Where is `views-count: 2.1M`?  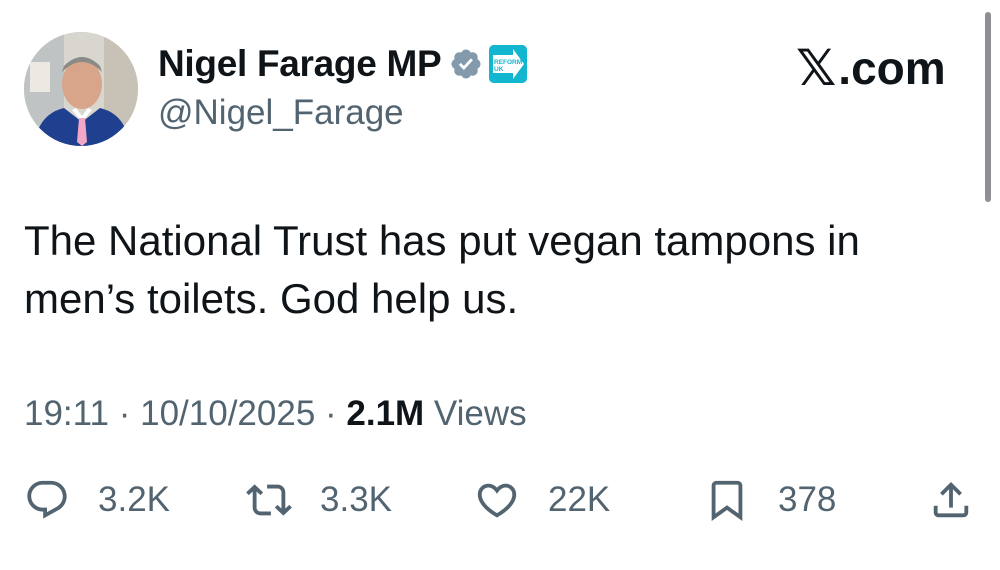 views-count: 2.1M is located at coordinates (385, 413).